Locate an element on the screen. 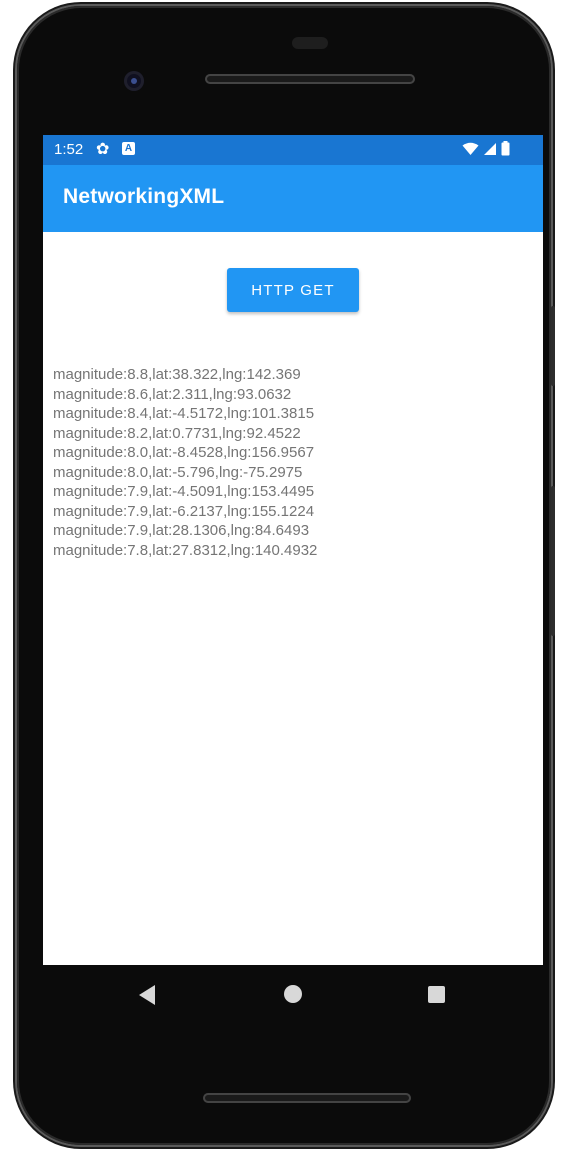 Image resolution: width=568 pixels, height=1151 pixels. power-button is located at coordinates (553, 346).